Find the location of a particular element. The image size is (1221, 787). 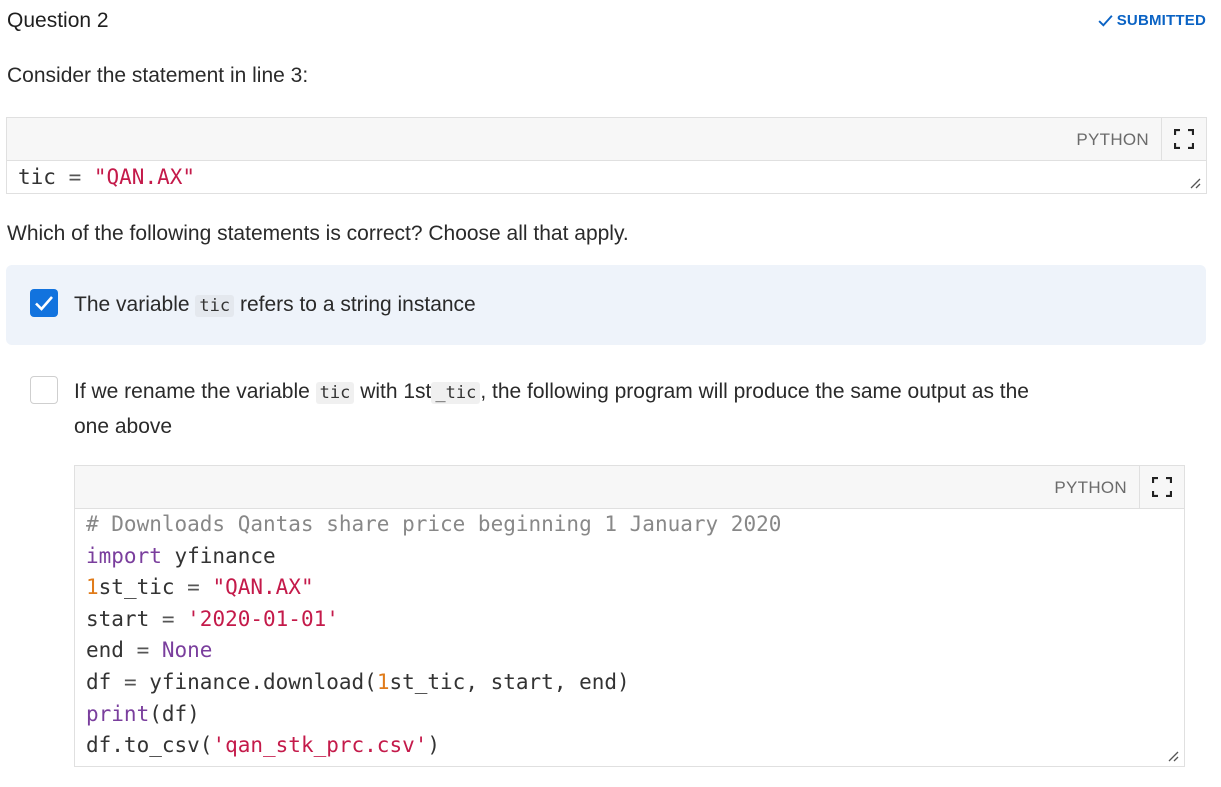

code-token-plain: ) is located at coordinates (434, 745).